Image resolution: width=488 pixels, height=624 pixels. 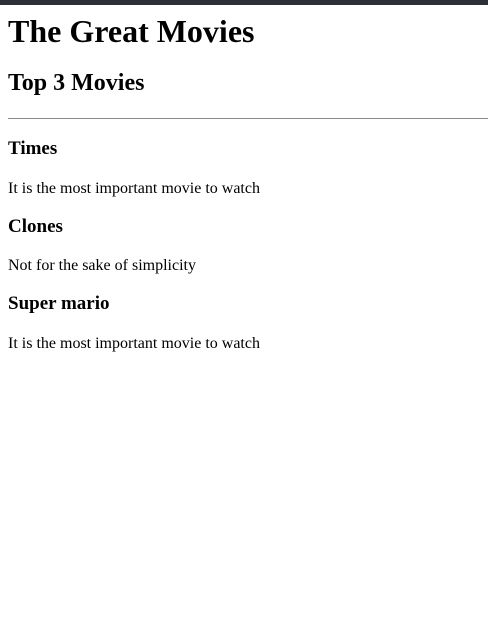 What do you see at coordinates (59, 303) in the screenshot?
I see `movie-title-super-mario: Super mario` at bounding box center [59, 303].